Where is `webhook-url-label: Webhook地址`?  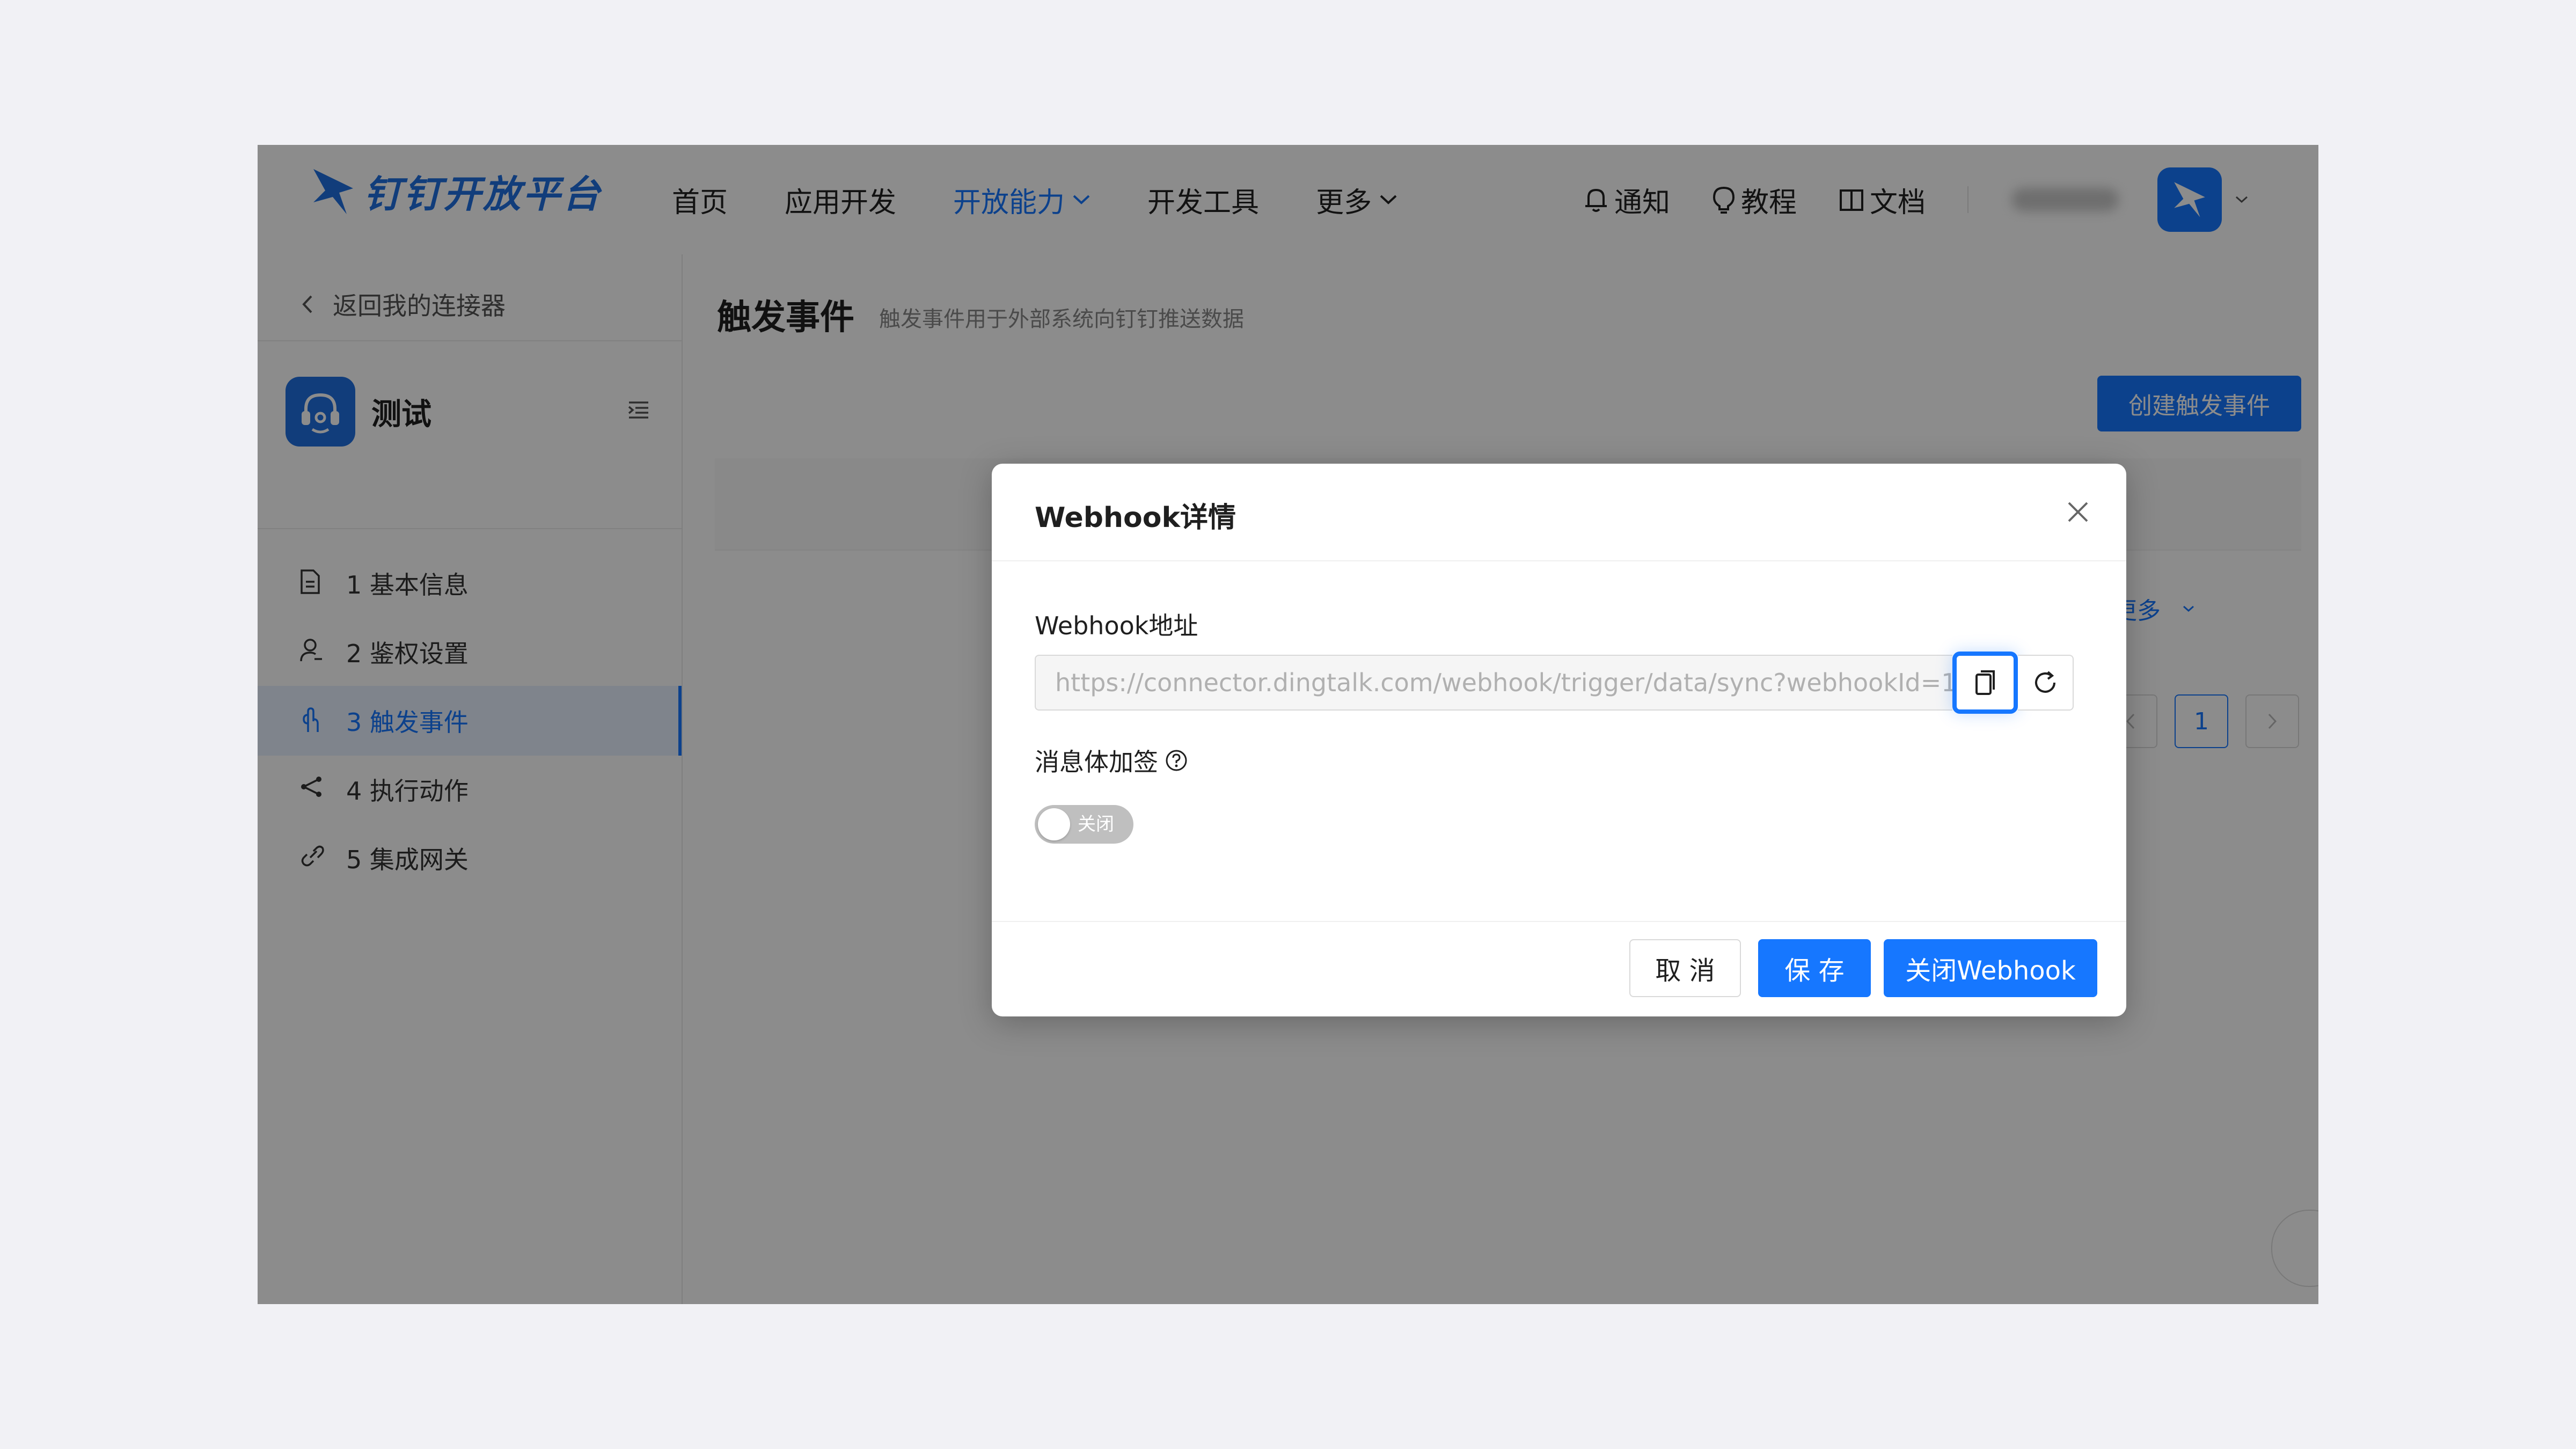
webhook-url-label: Webhook地址 is located at coordinates (1116, 625).